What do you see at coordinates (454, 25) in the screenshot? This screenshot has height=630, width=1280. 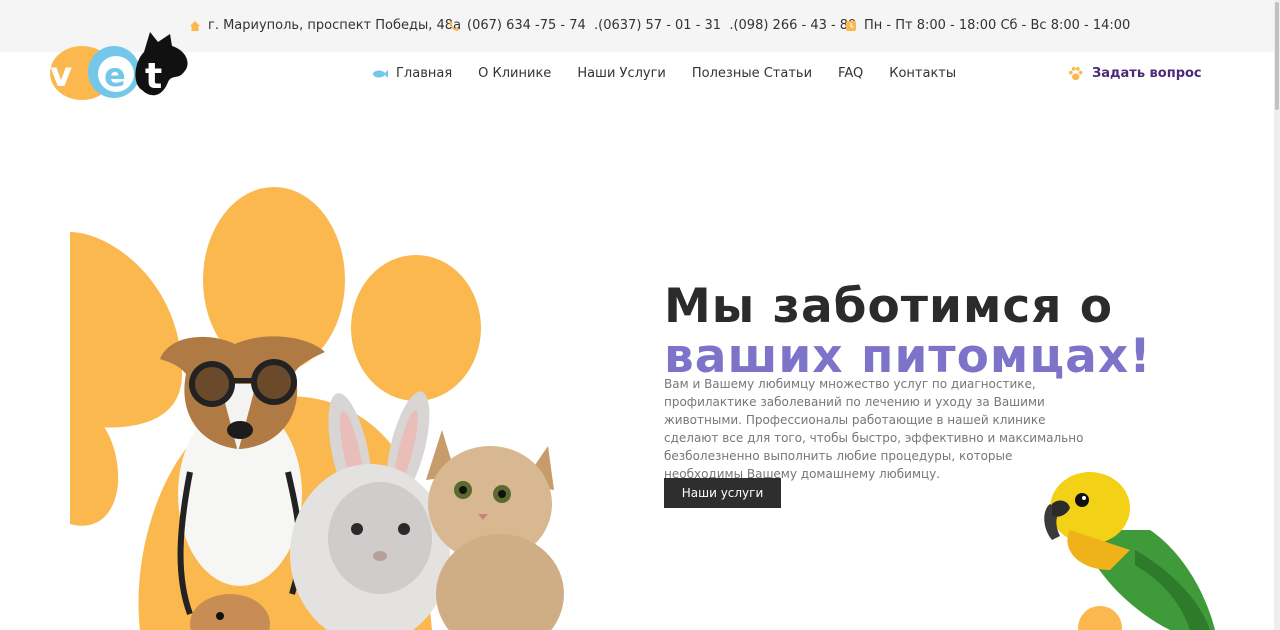 I see `phone-icon` at bounding box center [454, 25].